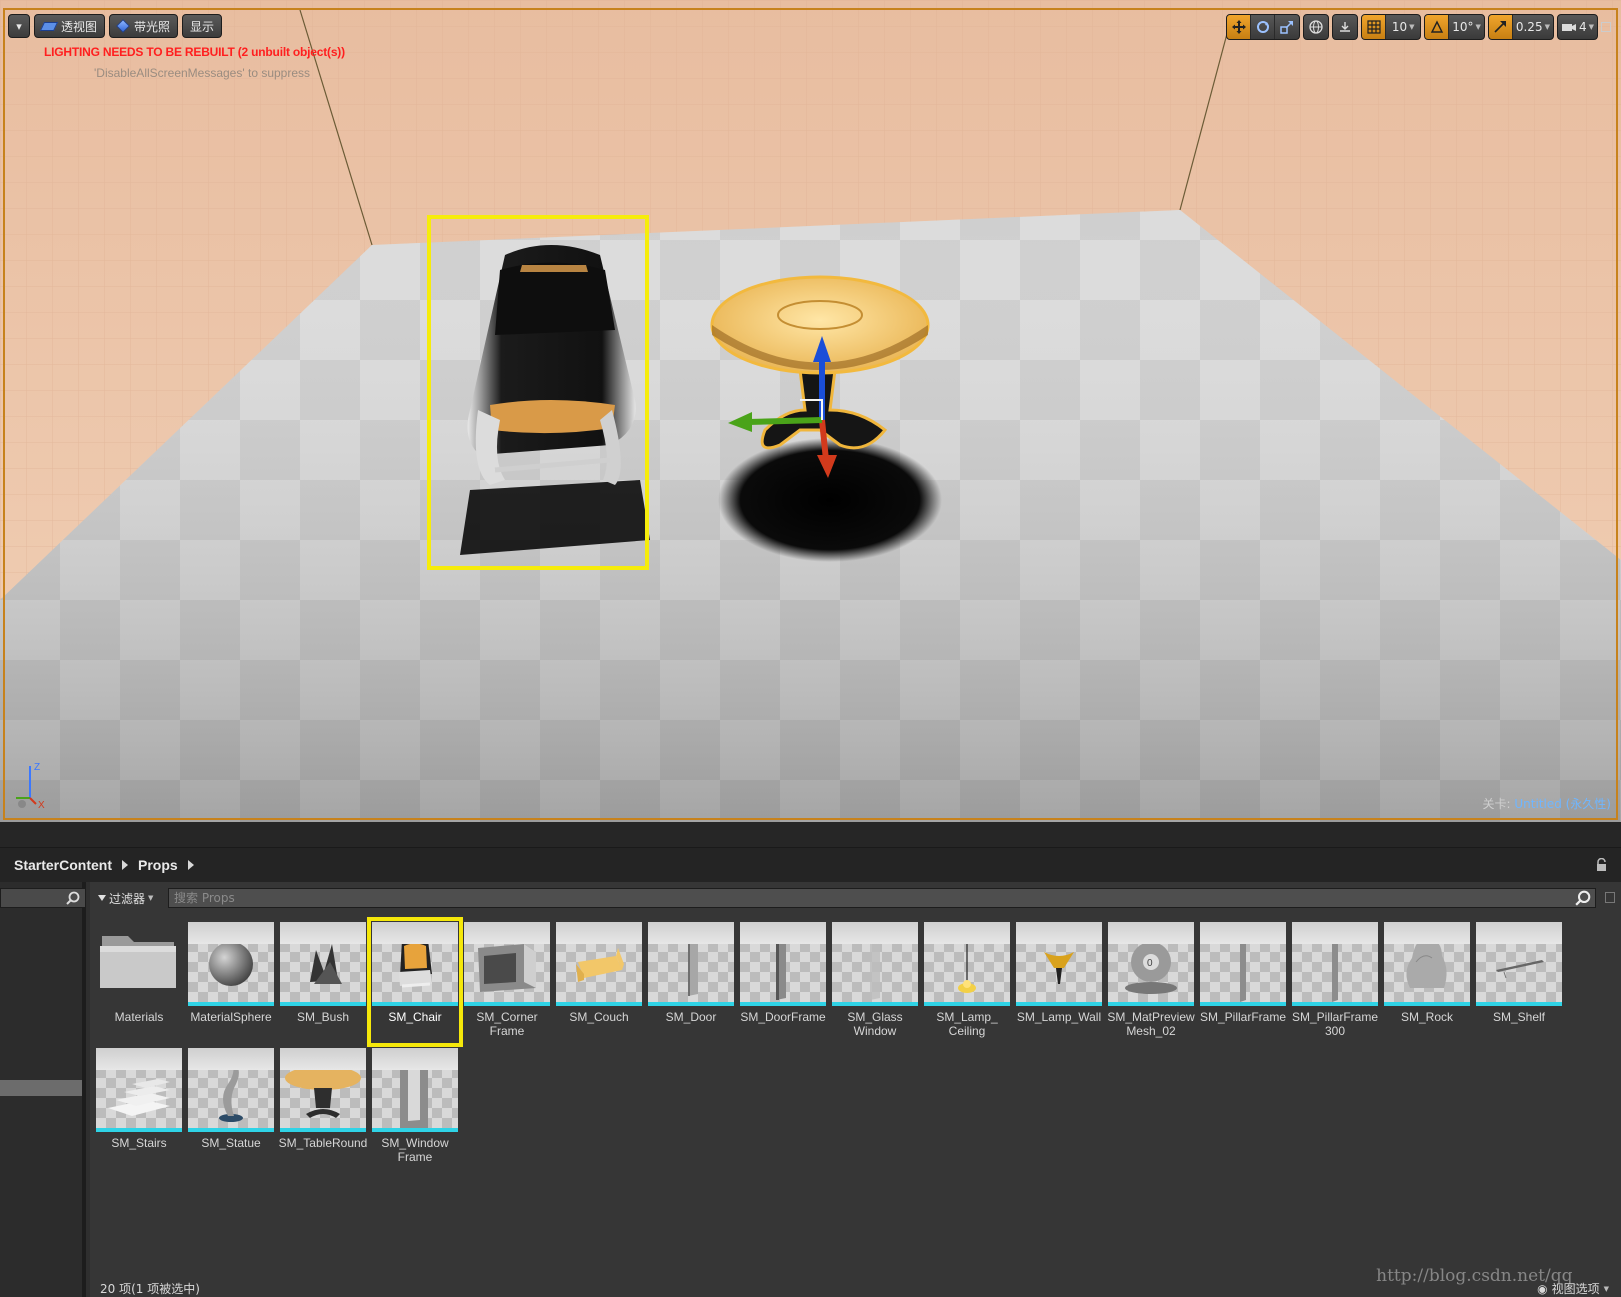  I want to click on asset-tile: SM_Couch, so click(599, 984).